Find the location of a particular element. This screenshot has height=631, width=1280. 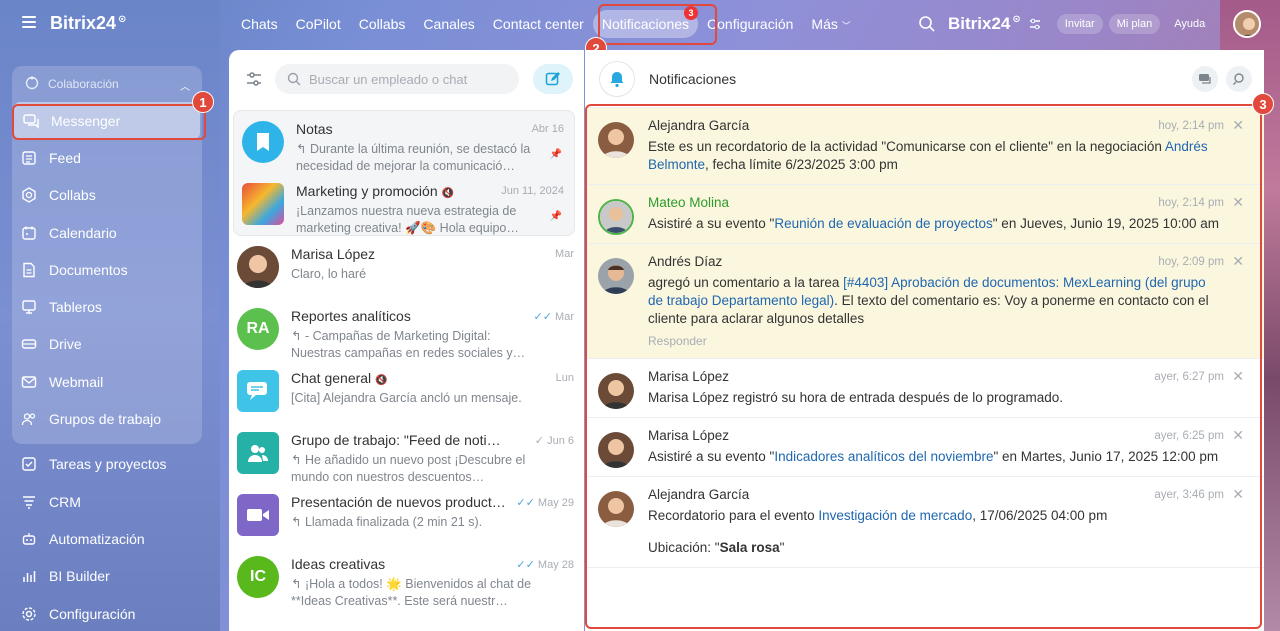

collaboration-icon is located at coordinates (32, 84).